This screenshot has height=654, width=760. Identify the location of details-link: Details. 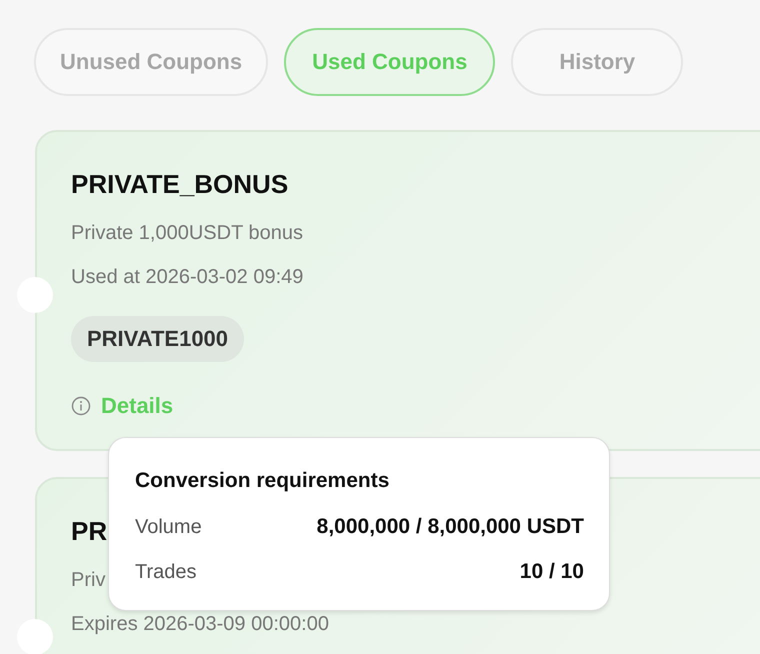
(137, 406).